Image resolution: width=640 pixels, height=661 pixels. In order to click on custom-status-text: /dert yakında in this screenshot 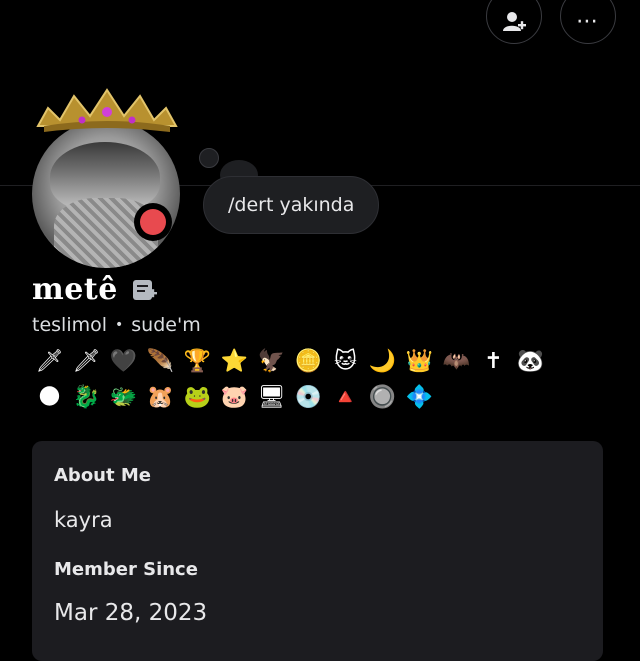, I will do `click(291, 205)`.